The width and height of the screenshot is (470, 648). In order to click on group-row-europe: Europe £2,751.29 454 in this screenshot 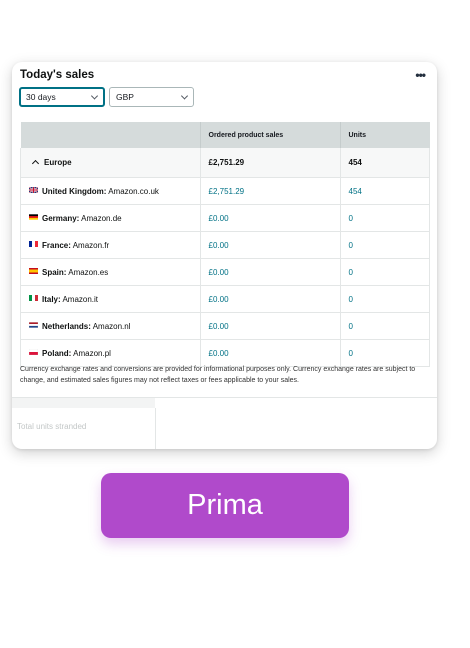, I will do `click(225, 163)`.